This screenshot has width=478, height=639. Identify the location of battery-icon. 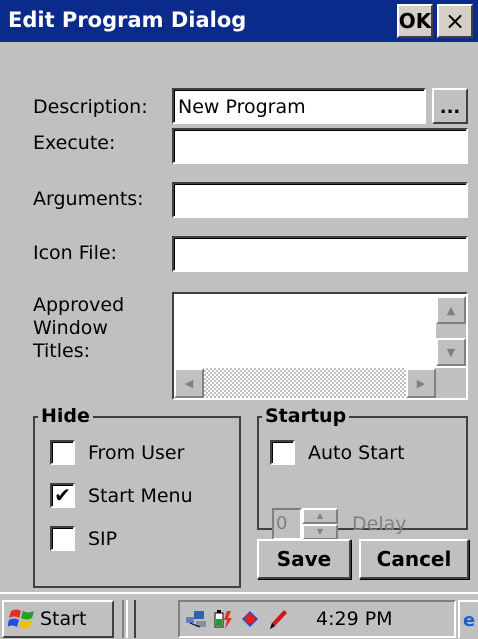
(224, 619).